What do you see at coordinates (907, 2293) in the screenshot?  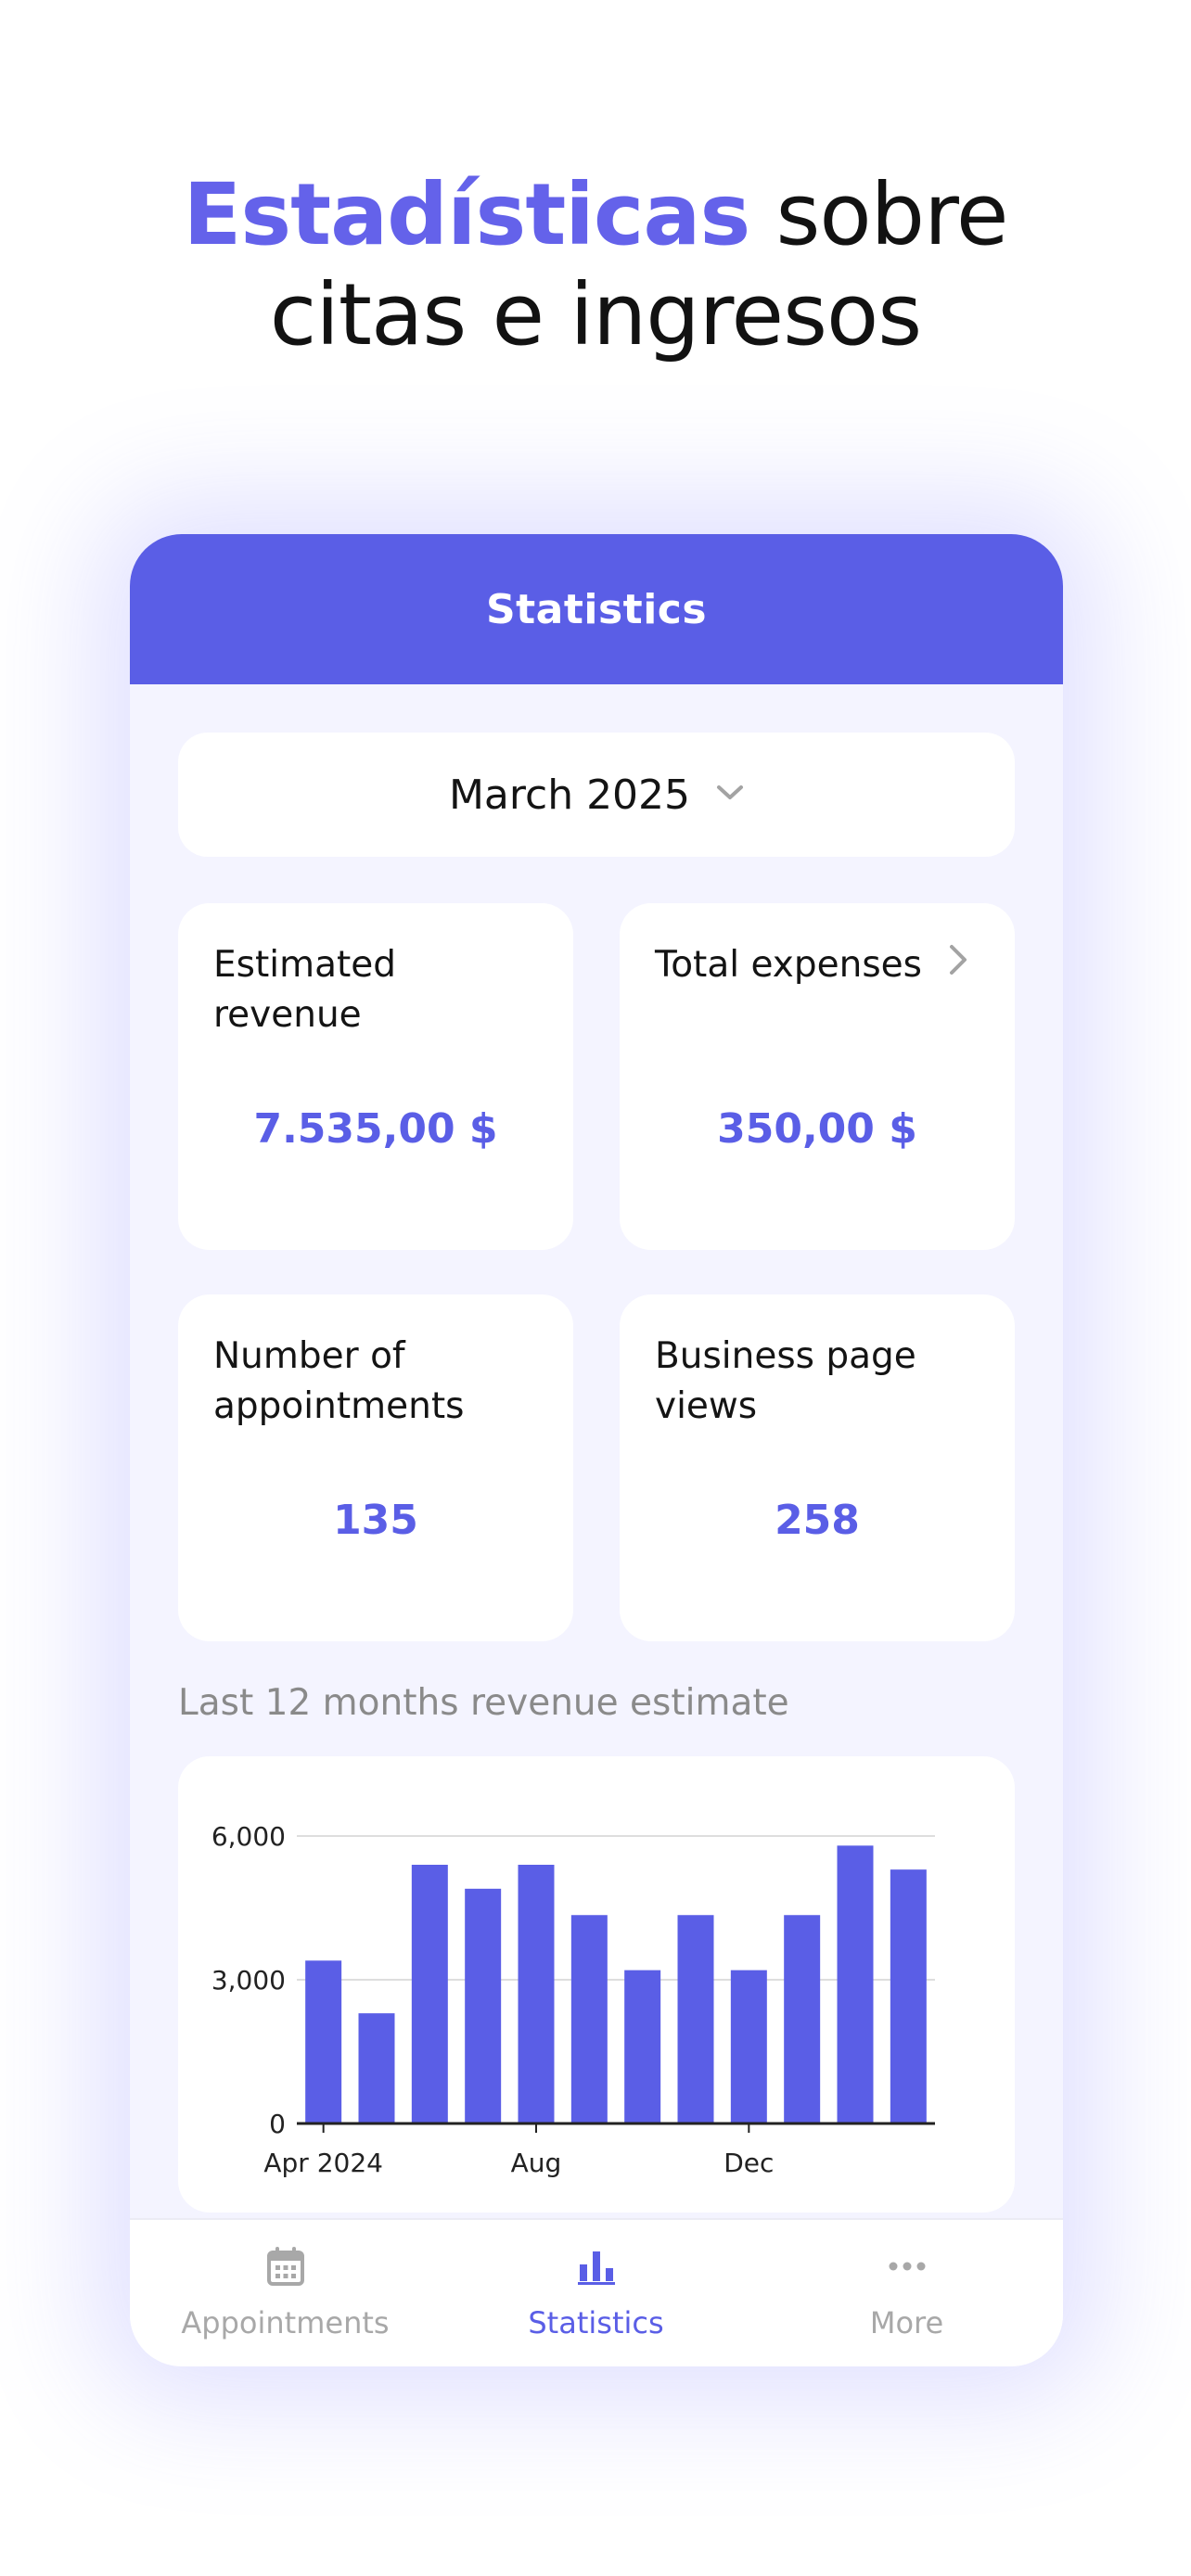 I see `tab-more: More` at bounding box center [907, 2293].